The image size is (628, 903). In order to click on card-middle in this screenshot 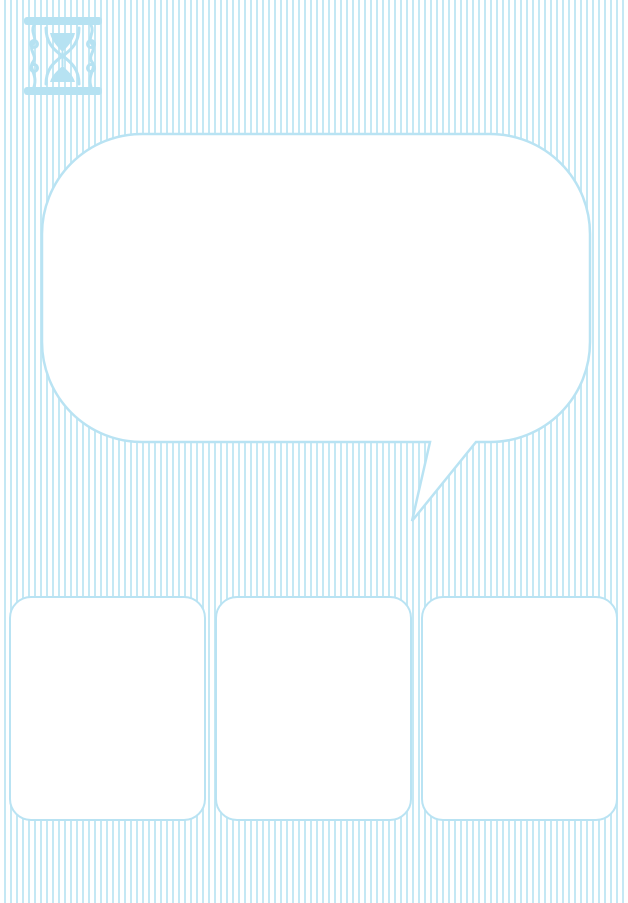, I will do `click(313, 708)`.